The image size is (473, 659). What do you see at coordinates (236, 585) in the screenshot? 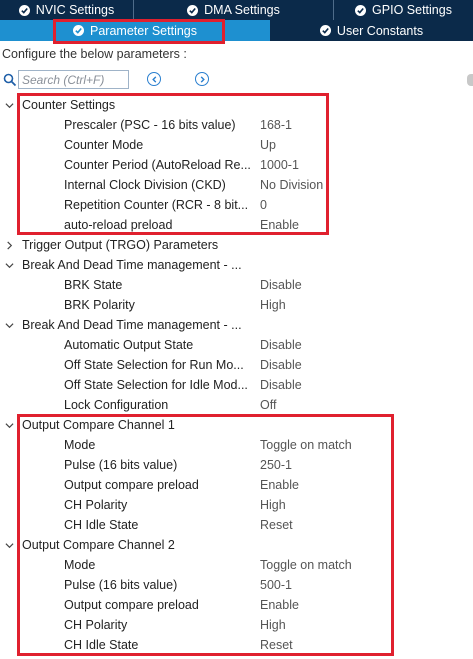
I see `parameter-row: Pulse (16 bits value) 500-1` at bounding box center [236, 585].